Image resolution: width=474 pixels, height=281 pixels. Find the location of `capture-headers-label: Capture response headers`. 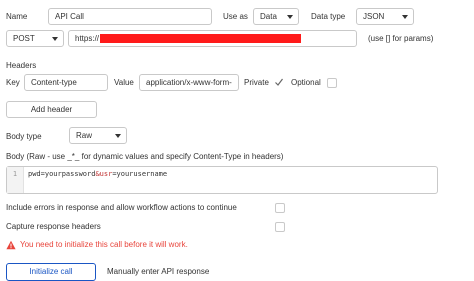

capture-headers-label: Capture response headers is located at coordinates (53, 226).